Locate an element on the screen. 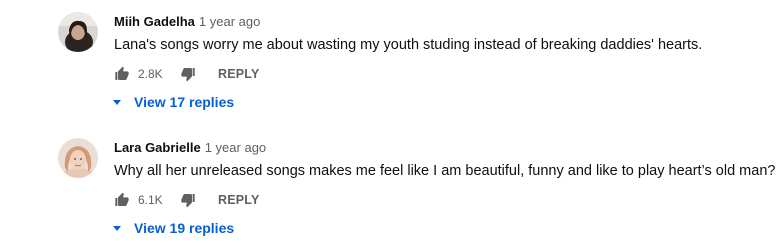 The width and height of the screenshot is (779, 243). comment-toolbar: 6.1K REPLY is located at coordinates (187, 200).